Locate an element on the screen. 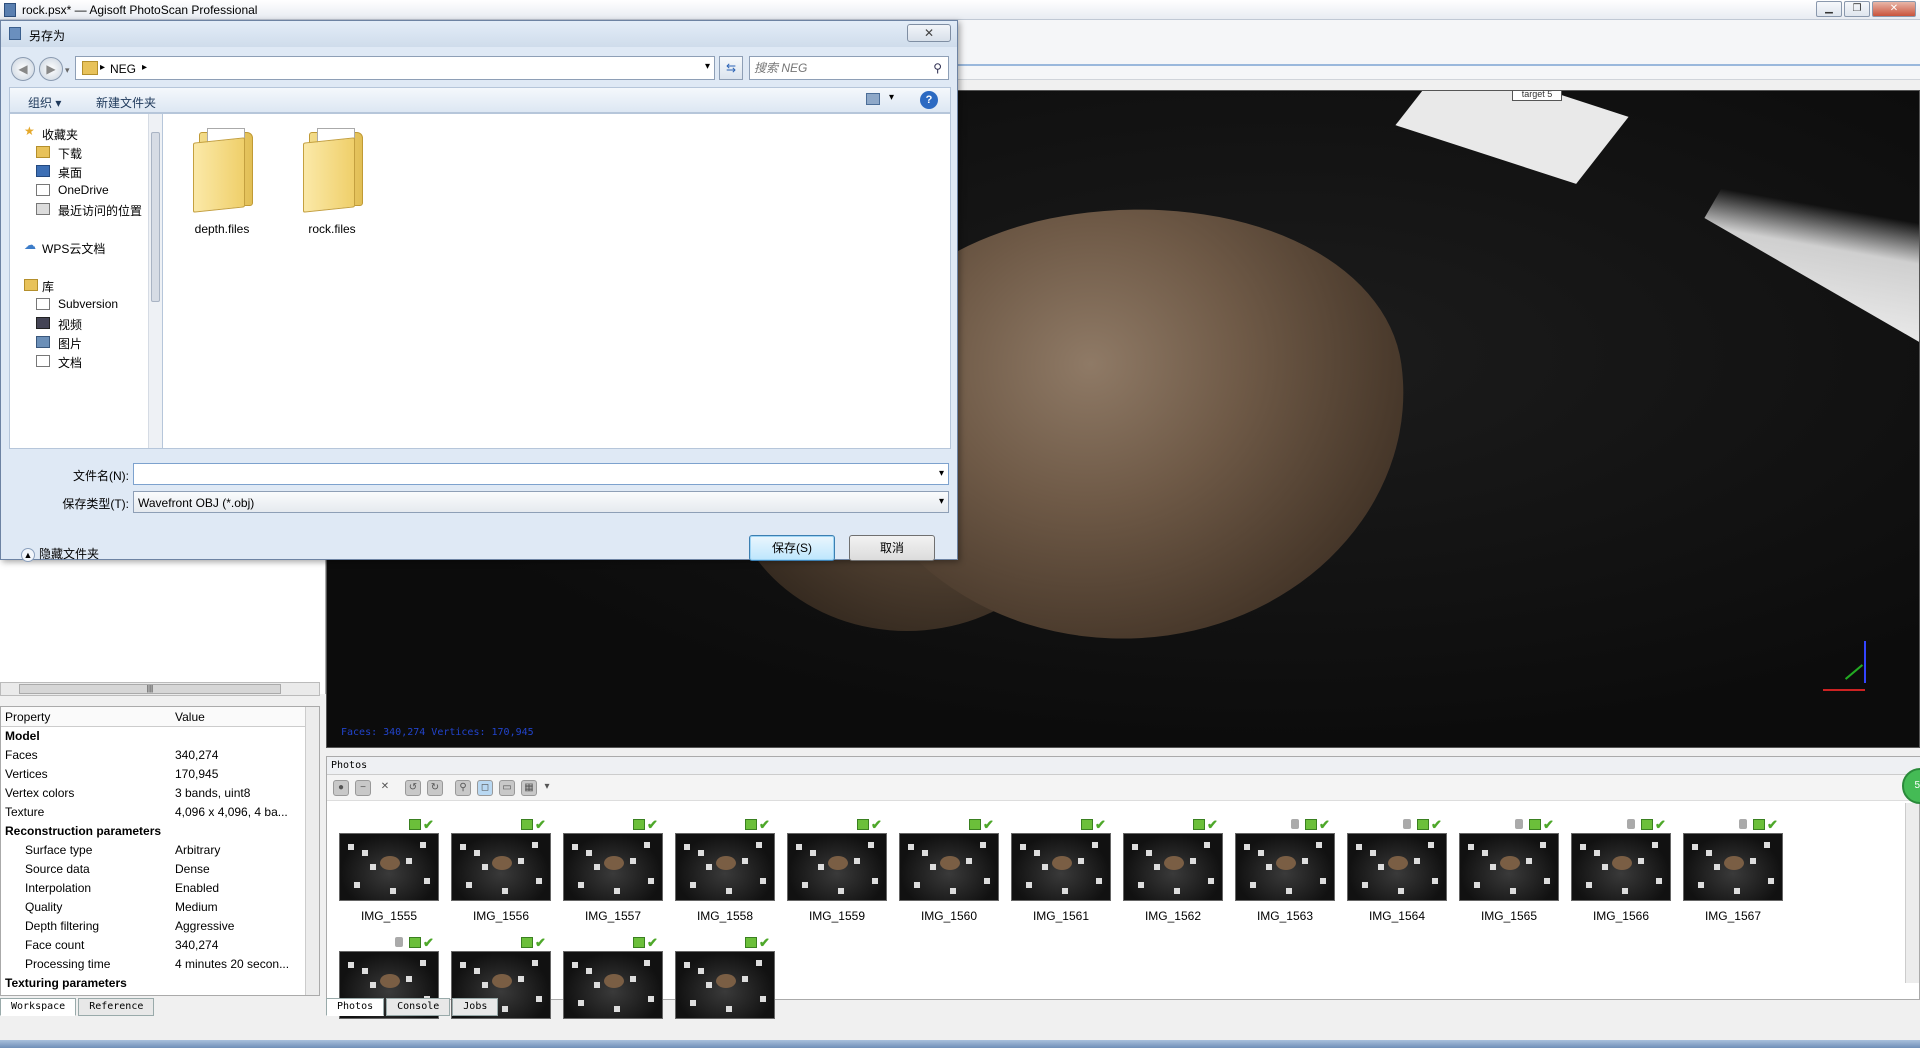 The image size is (1920, 1048). disable-camera-icon: − is located at coordinates (363, 788).